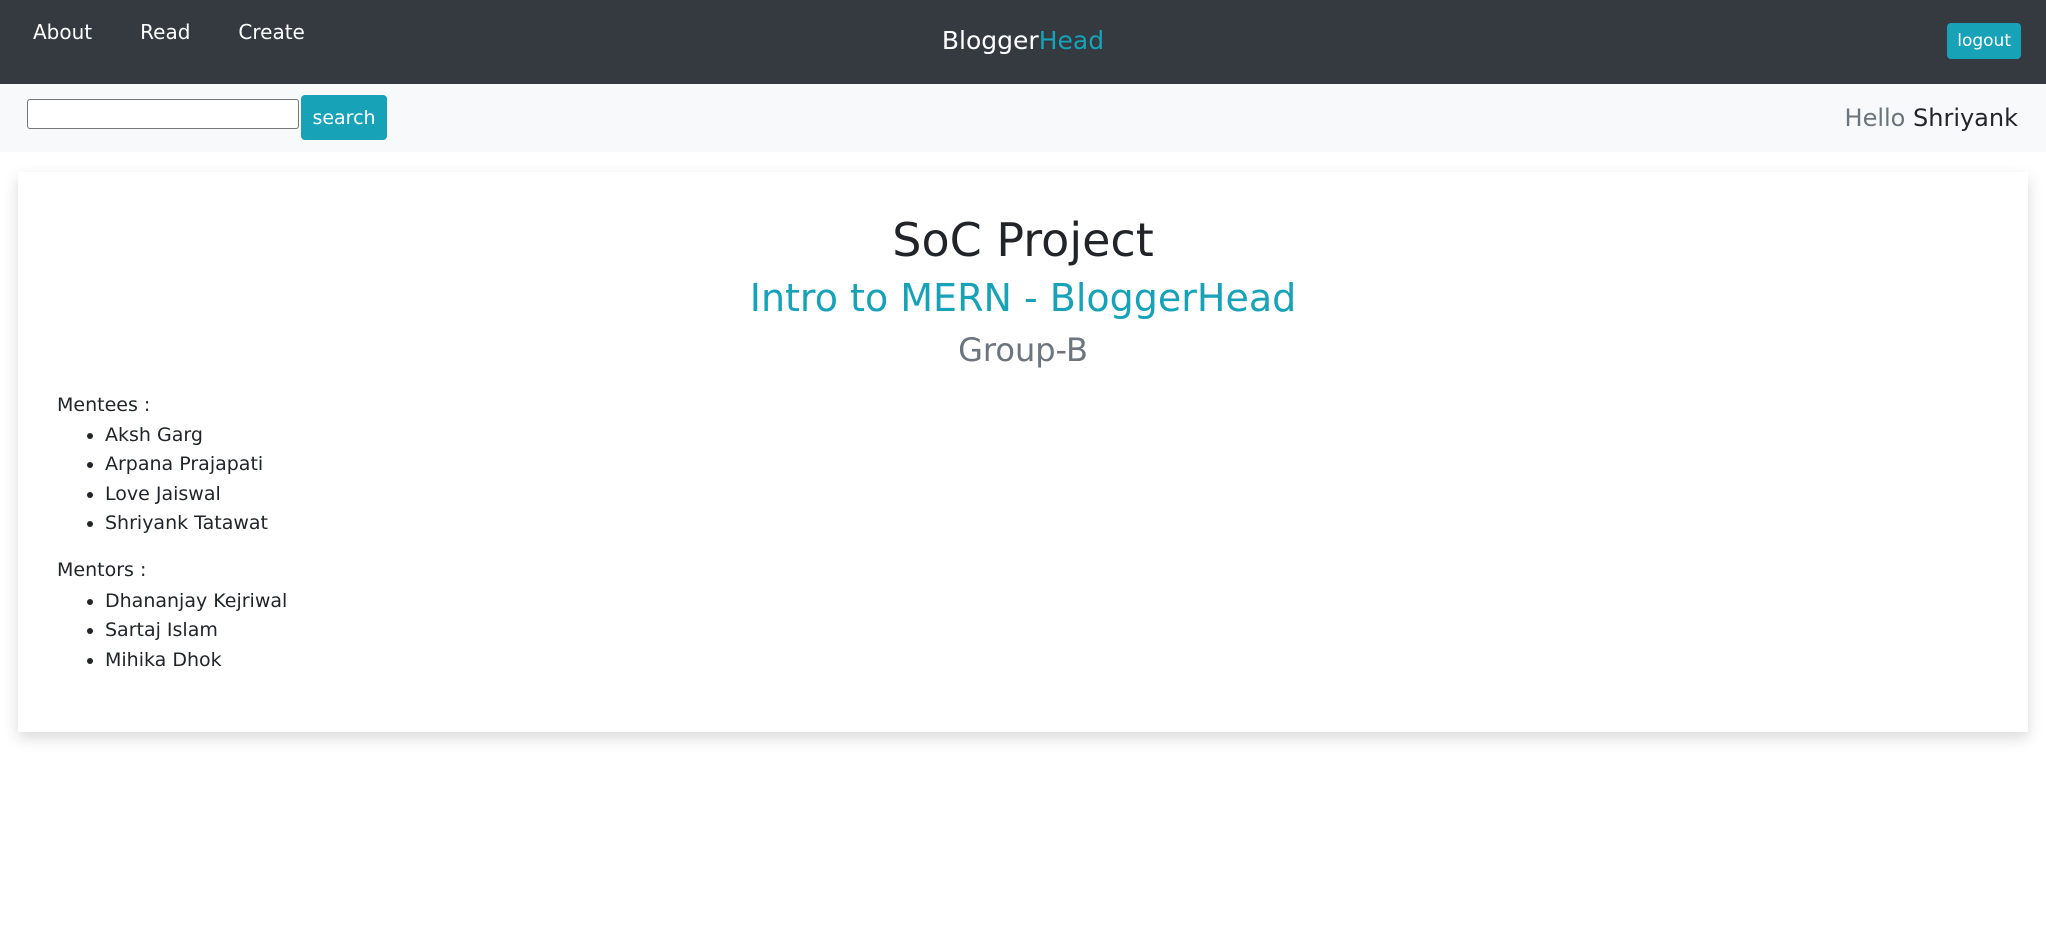 The height and width of the screenshot is (948, 2046). What do you see at coordinates (990, 40) in the screenshot?
I see `brand-text-primary: Blogger` at bounding box center [990, 40].